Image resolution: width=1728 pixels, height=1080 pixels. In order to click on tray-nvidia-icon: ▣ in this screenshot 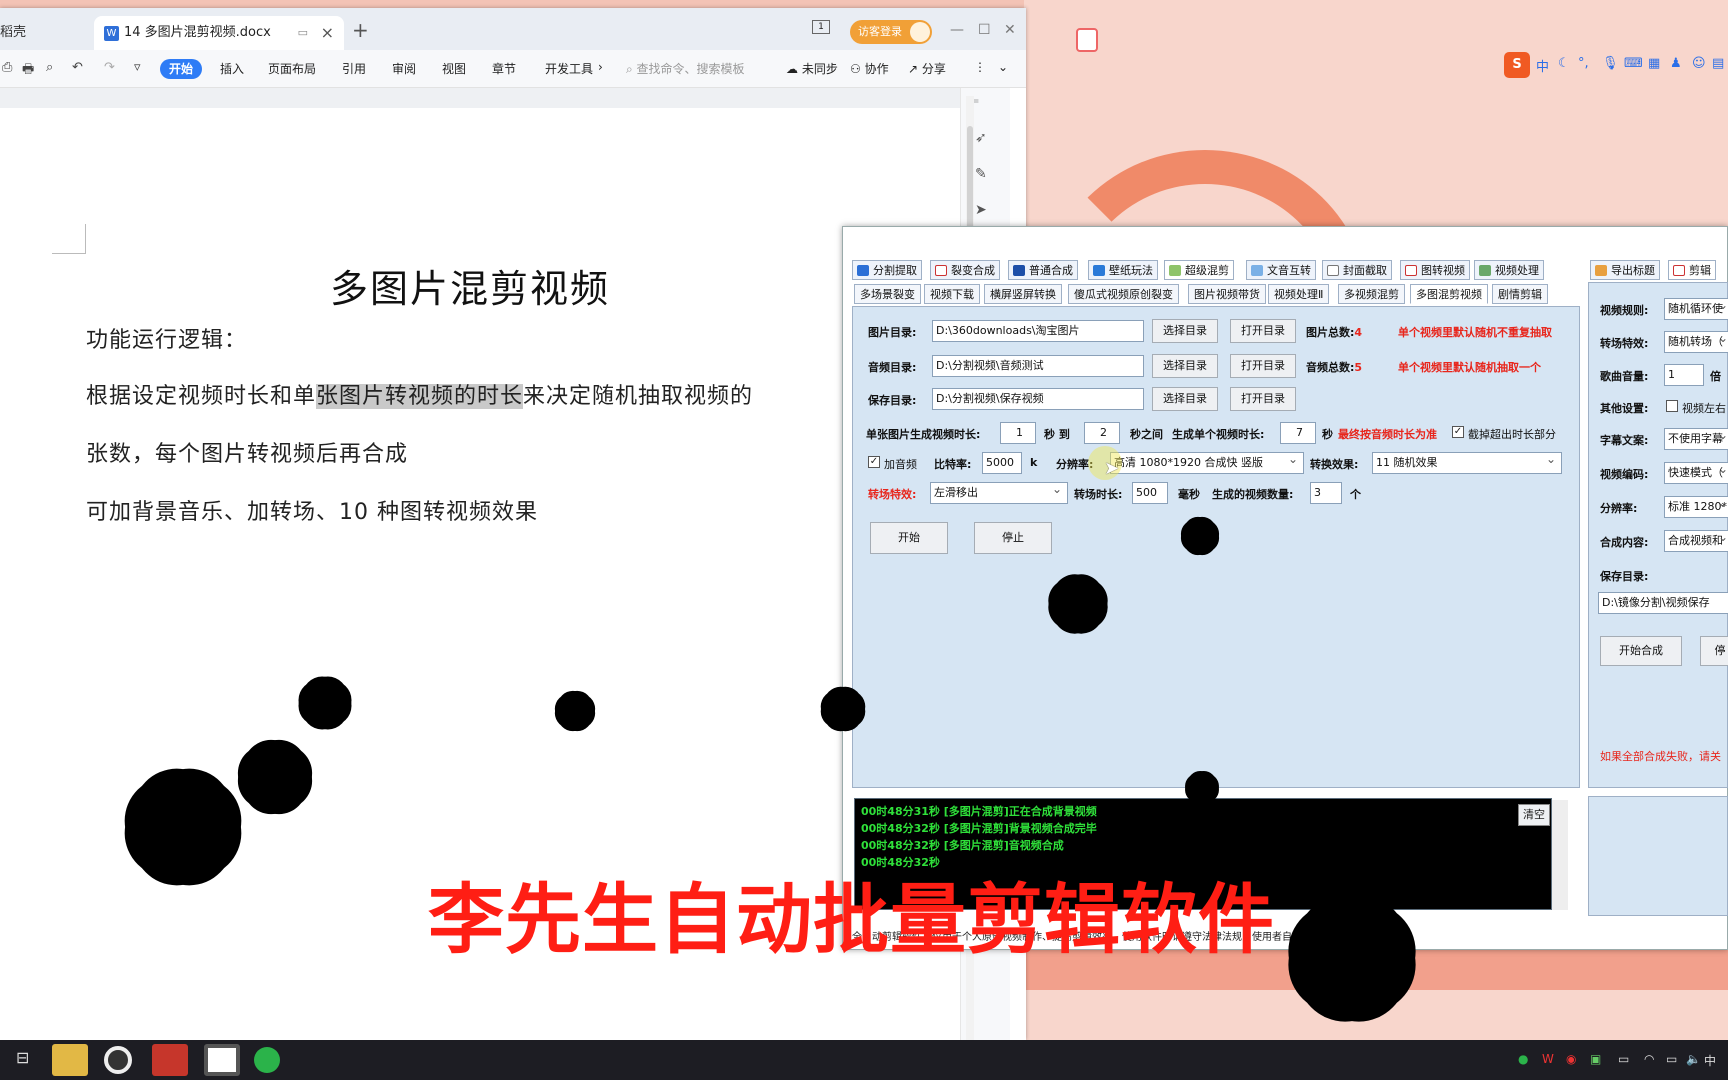, I will do `click(1595, 1059)`.